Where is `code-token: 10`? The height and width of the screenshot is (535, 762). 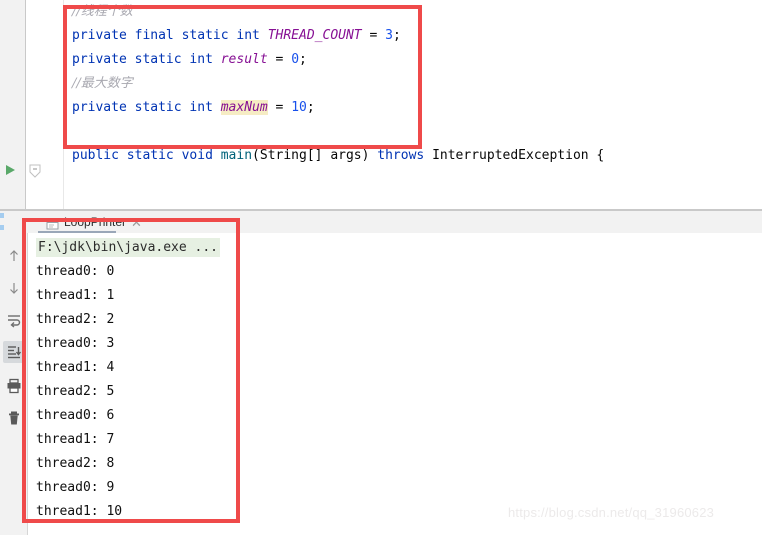
code-token: 10 is located at coordinates (299, 107).